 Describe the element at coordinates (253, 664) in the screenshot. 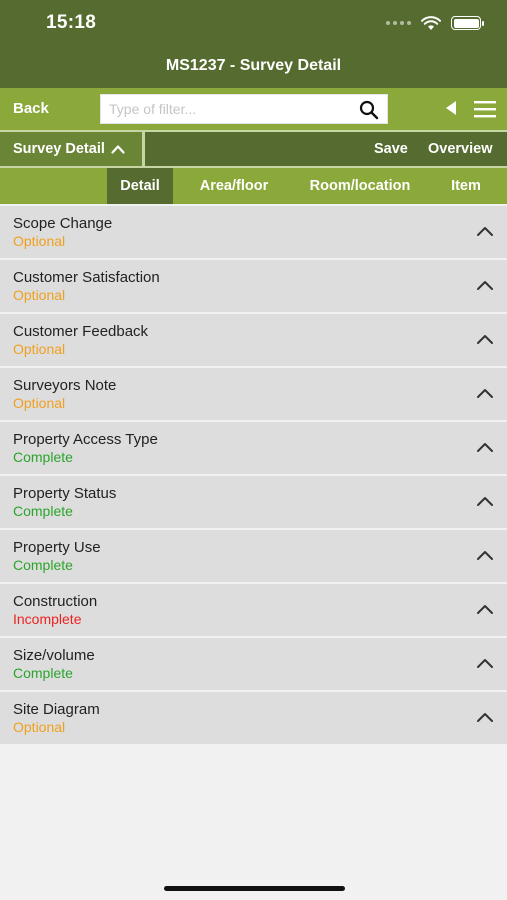

I see `list-item: Size/volume Complete` at that location.